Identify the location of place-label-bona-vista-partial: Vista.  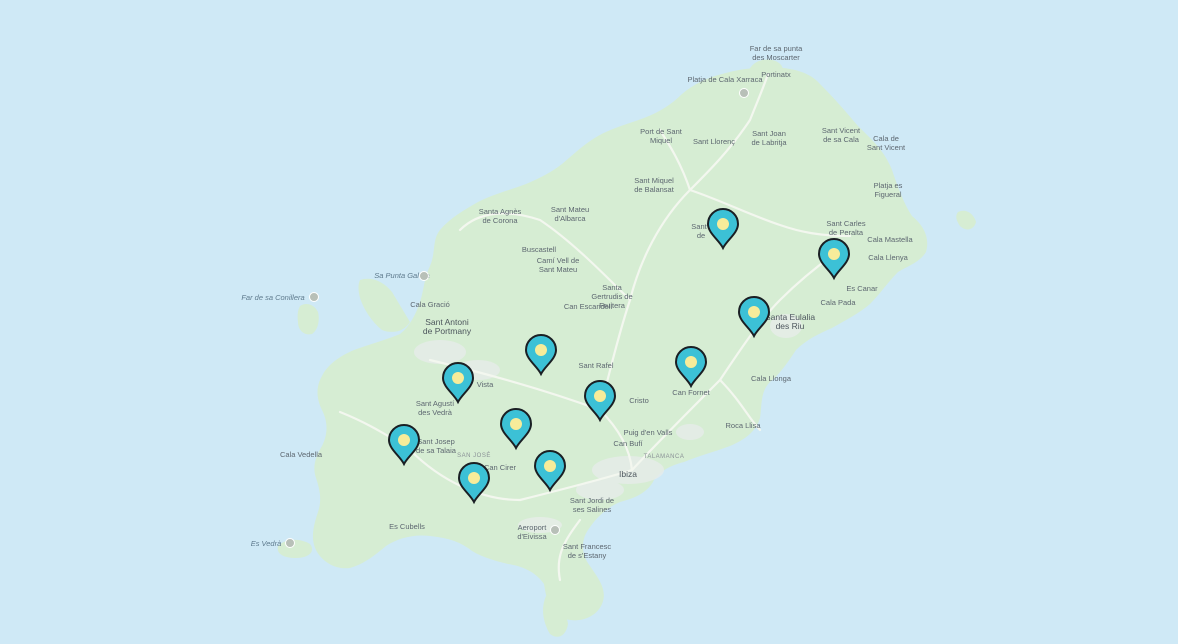
(485, 384).